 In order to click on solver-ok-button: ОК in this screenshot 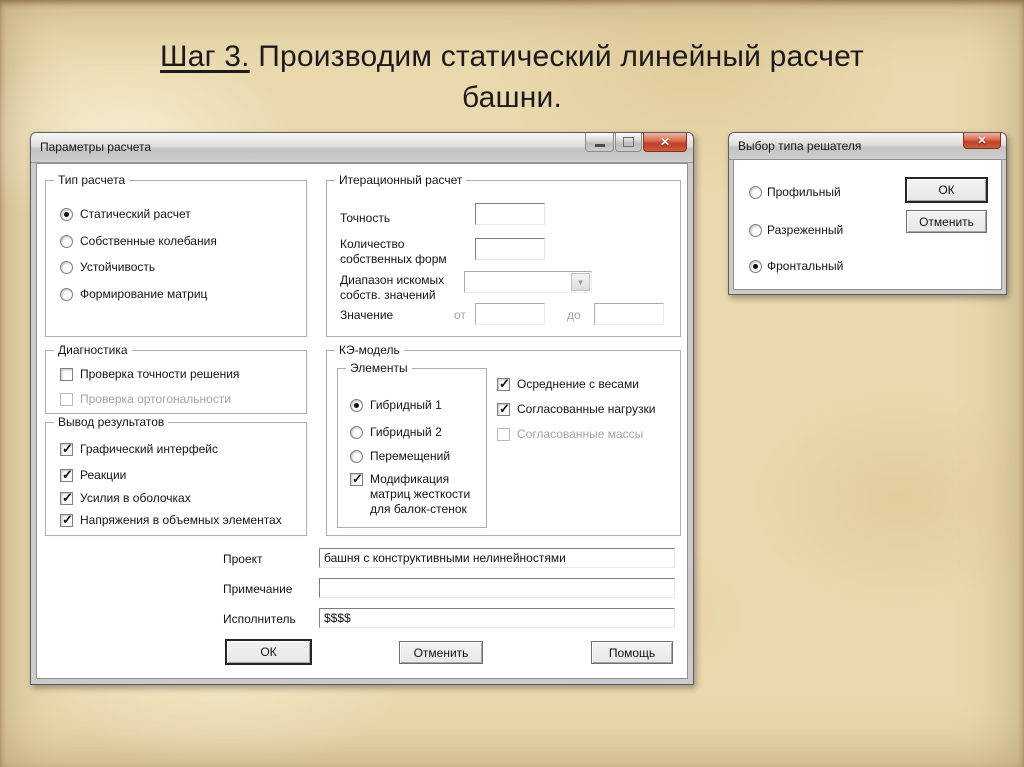, I will do `click(946, 190)`.